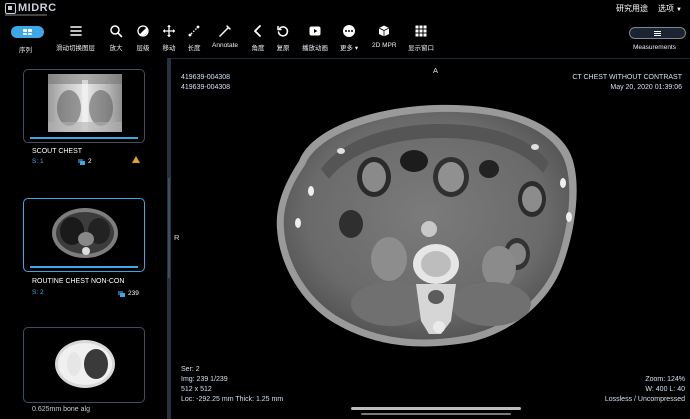 This screenshot has height=419, width=690. What do you see at coordinates (84, 267) in the screenshot?
I see `series-2-progress` at bounding box center [84, 267].